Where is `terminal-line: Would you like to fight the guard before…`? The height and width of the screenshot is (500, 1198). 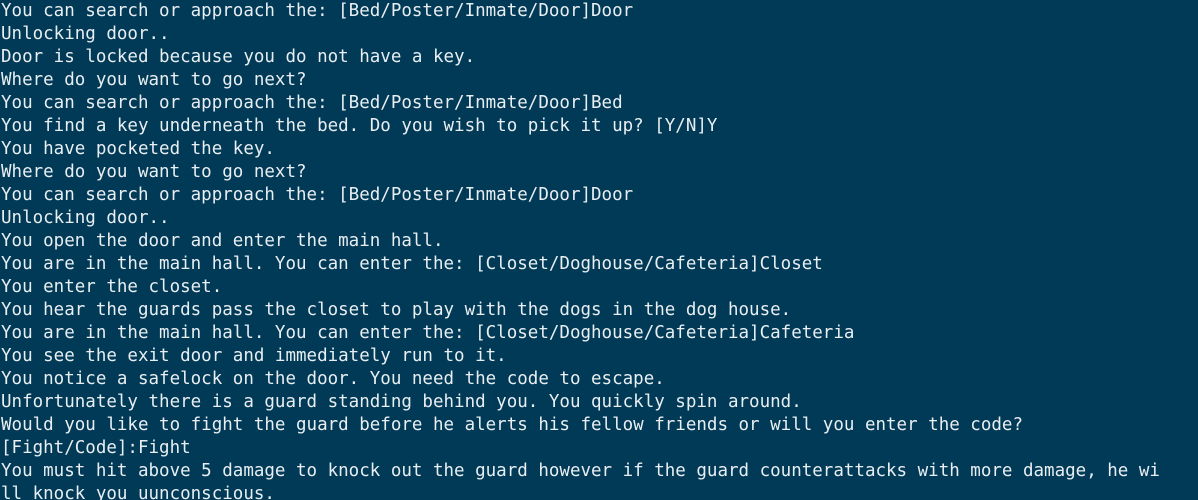
terminal-line: Would you like to fight the guard before… is located at coordinates (512, 425).